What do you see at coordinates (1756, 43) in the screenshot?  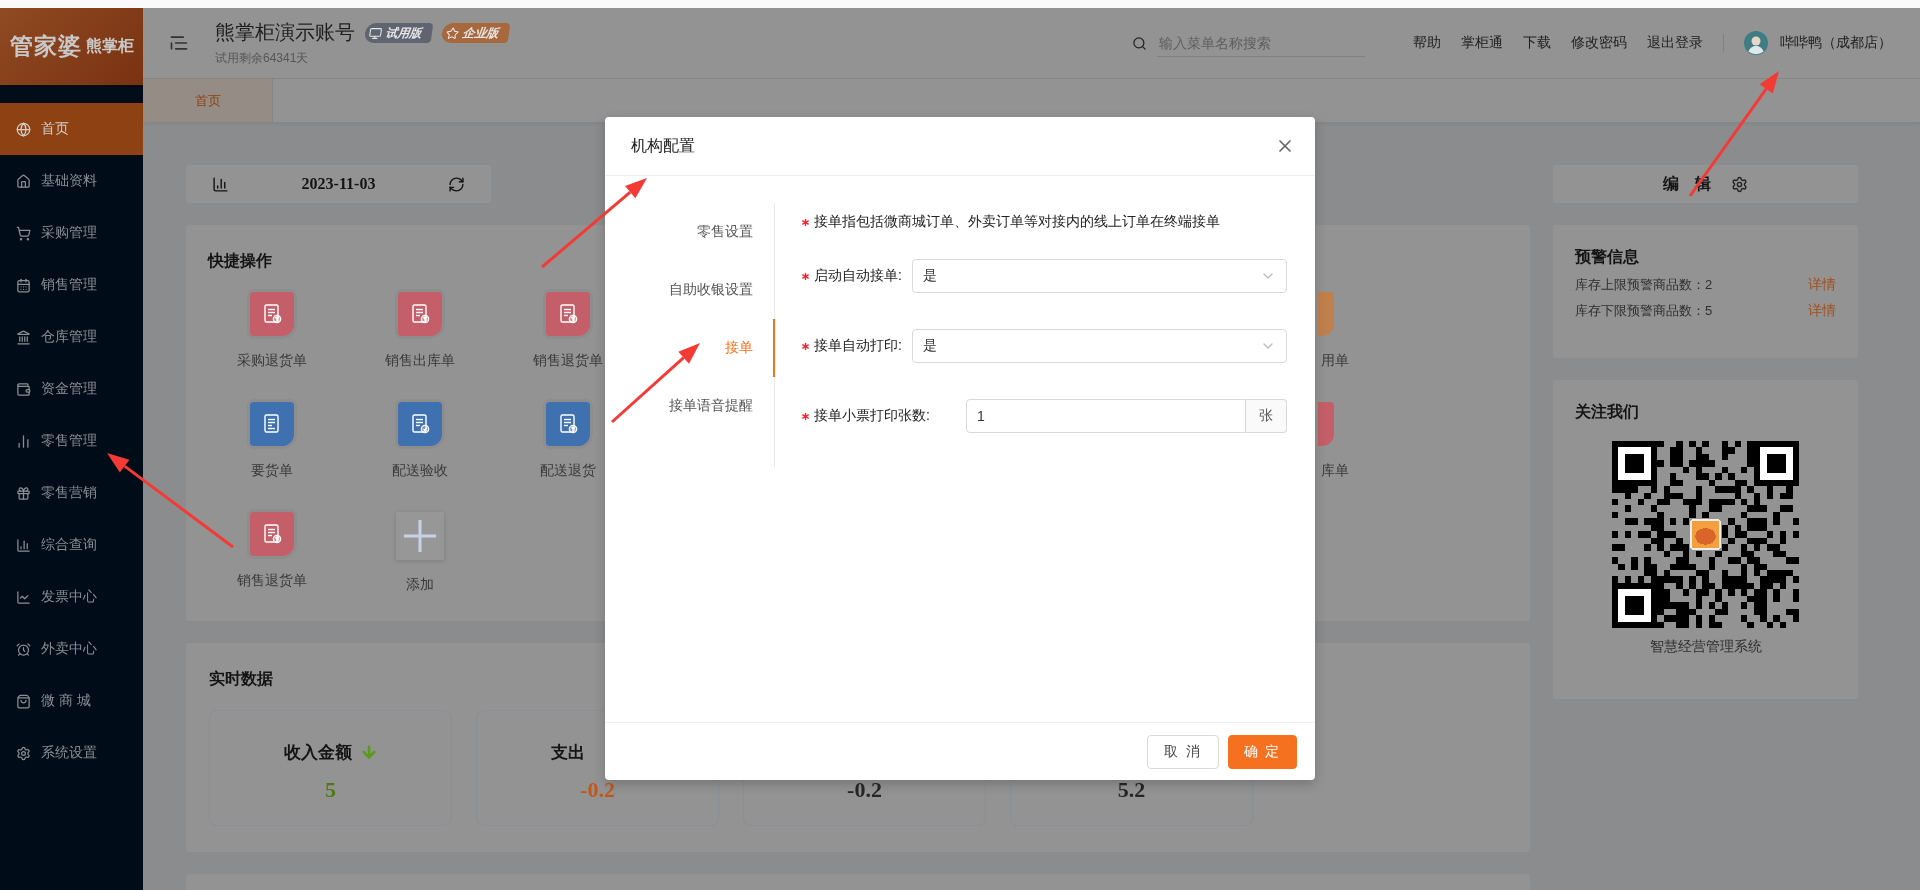 I see `avatar` at bounding box center [1756, 43].